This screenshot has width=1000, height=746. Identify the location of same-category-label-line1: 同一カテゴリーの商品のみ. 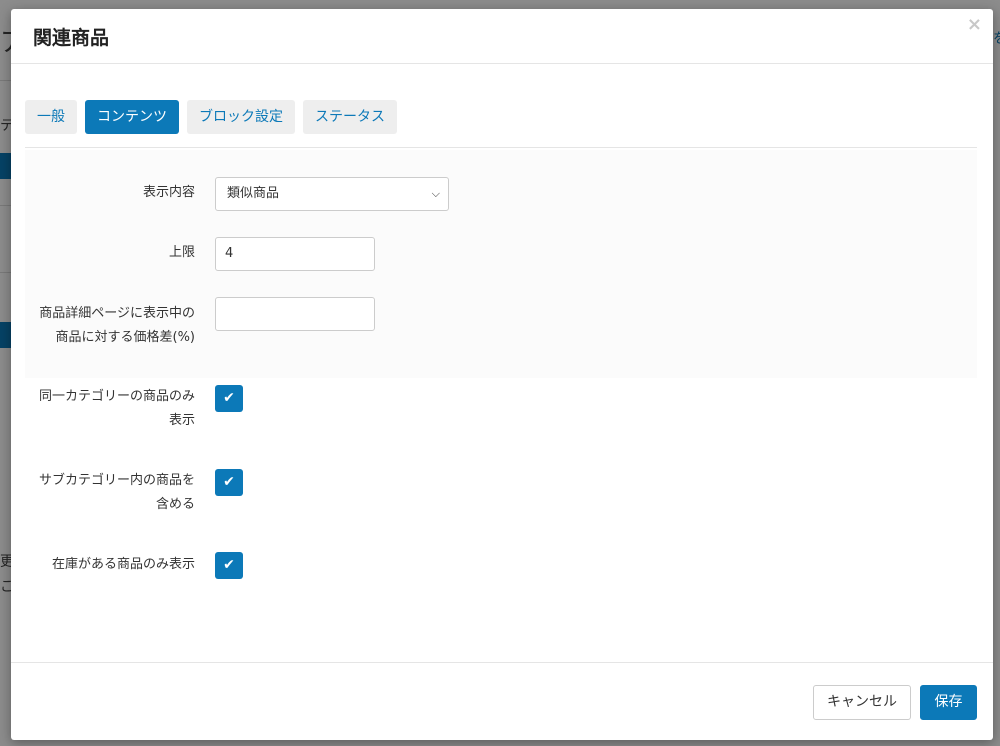
(116, 396).